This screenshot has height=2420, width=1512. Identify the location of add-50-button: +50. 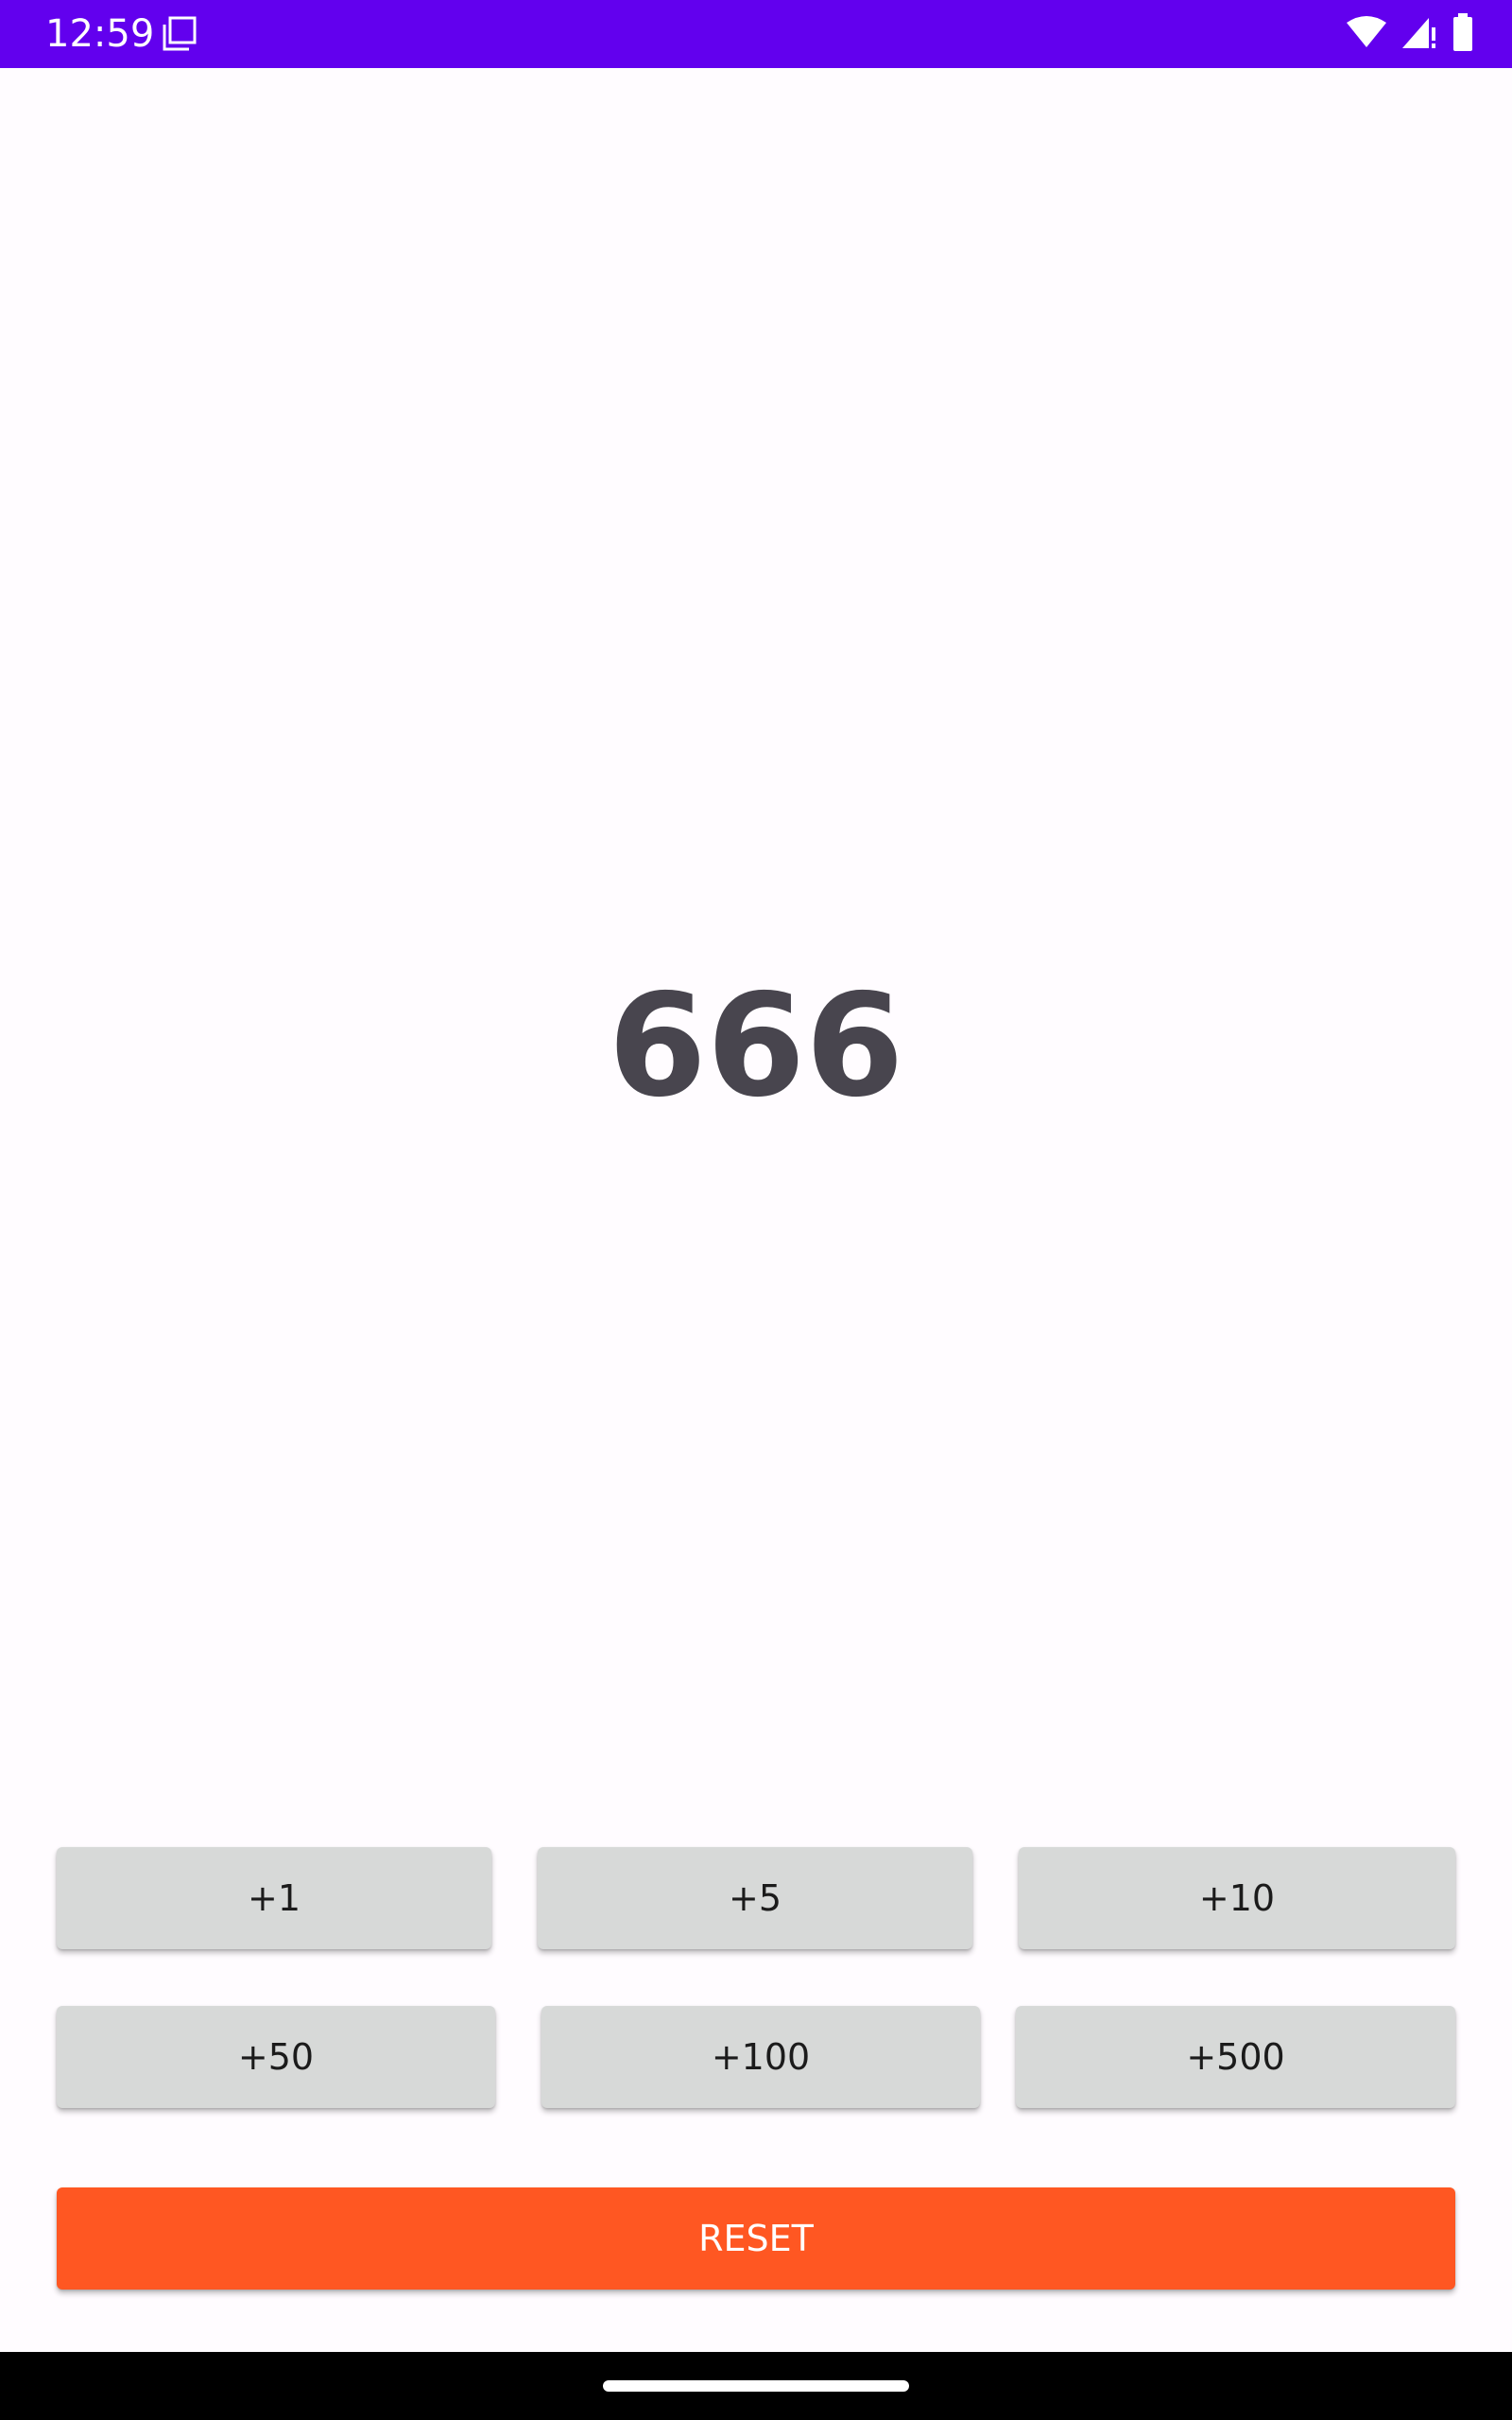
(276, 2057).